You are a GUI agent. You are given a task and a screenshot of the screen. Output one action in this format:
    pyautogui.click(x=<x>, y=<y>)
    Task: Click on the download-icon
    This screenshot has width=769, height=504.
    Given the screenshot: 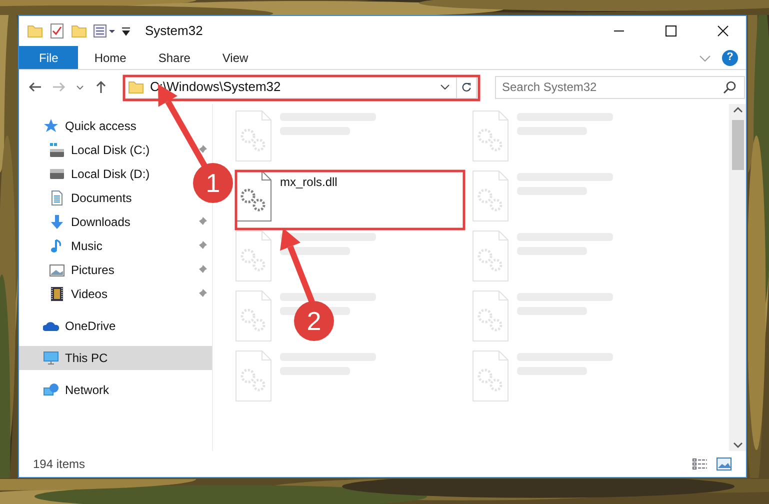 What is the action you would take?
    pyautogui.click(x=57, y=222)
    